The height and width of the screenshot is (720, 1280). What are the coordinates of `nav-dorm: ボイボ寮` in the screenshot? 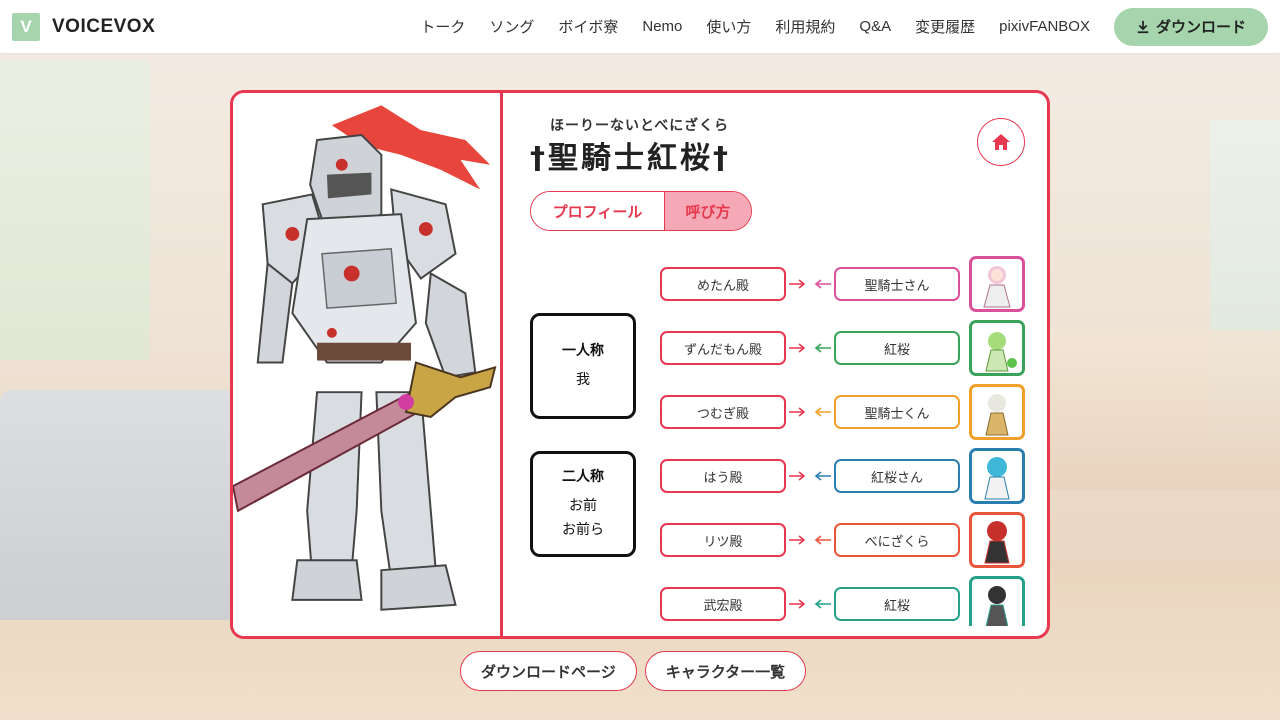 It's located at (588, 26).